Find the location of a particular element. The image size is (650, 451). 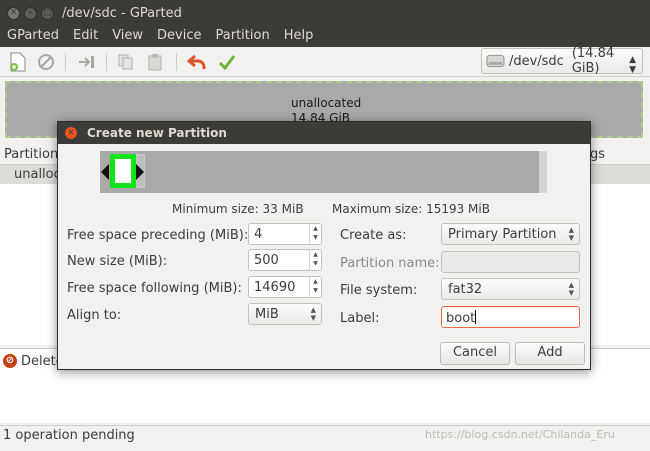

dialog-title-bar: ✕ Create new Partition is located at coordinates (324, 133).